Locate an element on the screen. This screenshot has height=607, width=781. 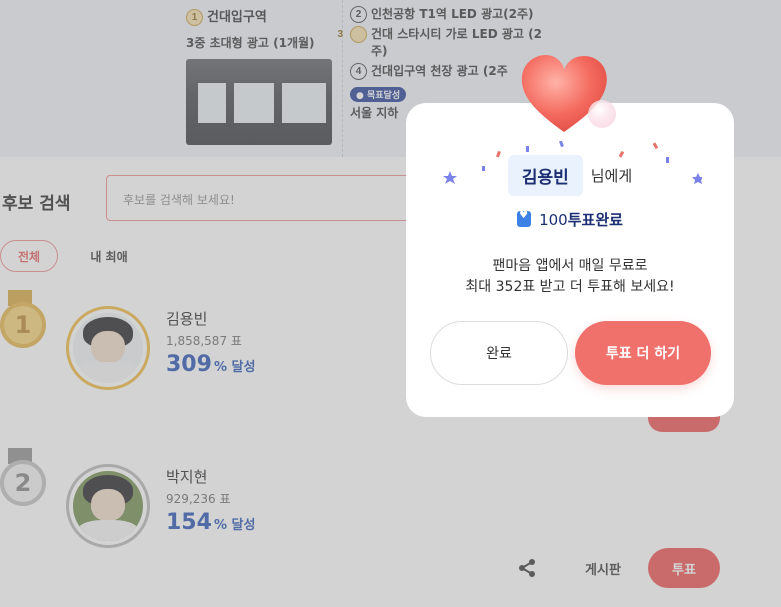
vote-ticket-icon is located at coordinates (524, 218).